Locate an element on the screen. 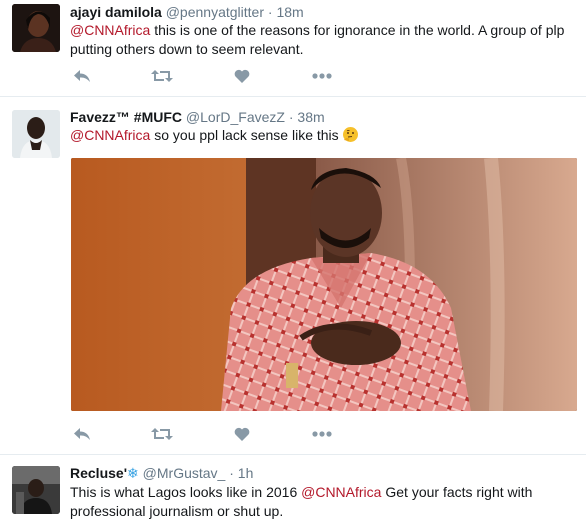  tweet-header: ajayi damilola @pennyatglitter · 18m is located at coordinates (187, 12).